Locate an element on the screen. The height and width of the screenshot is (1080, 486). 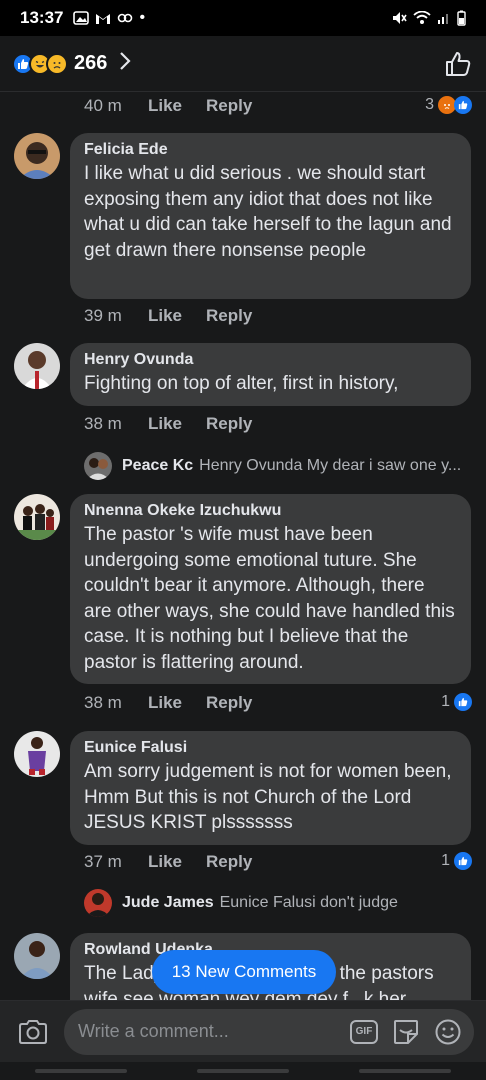
reaction-icons is located at coordinates (40, 63).